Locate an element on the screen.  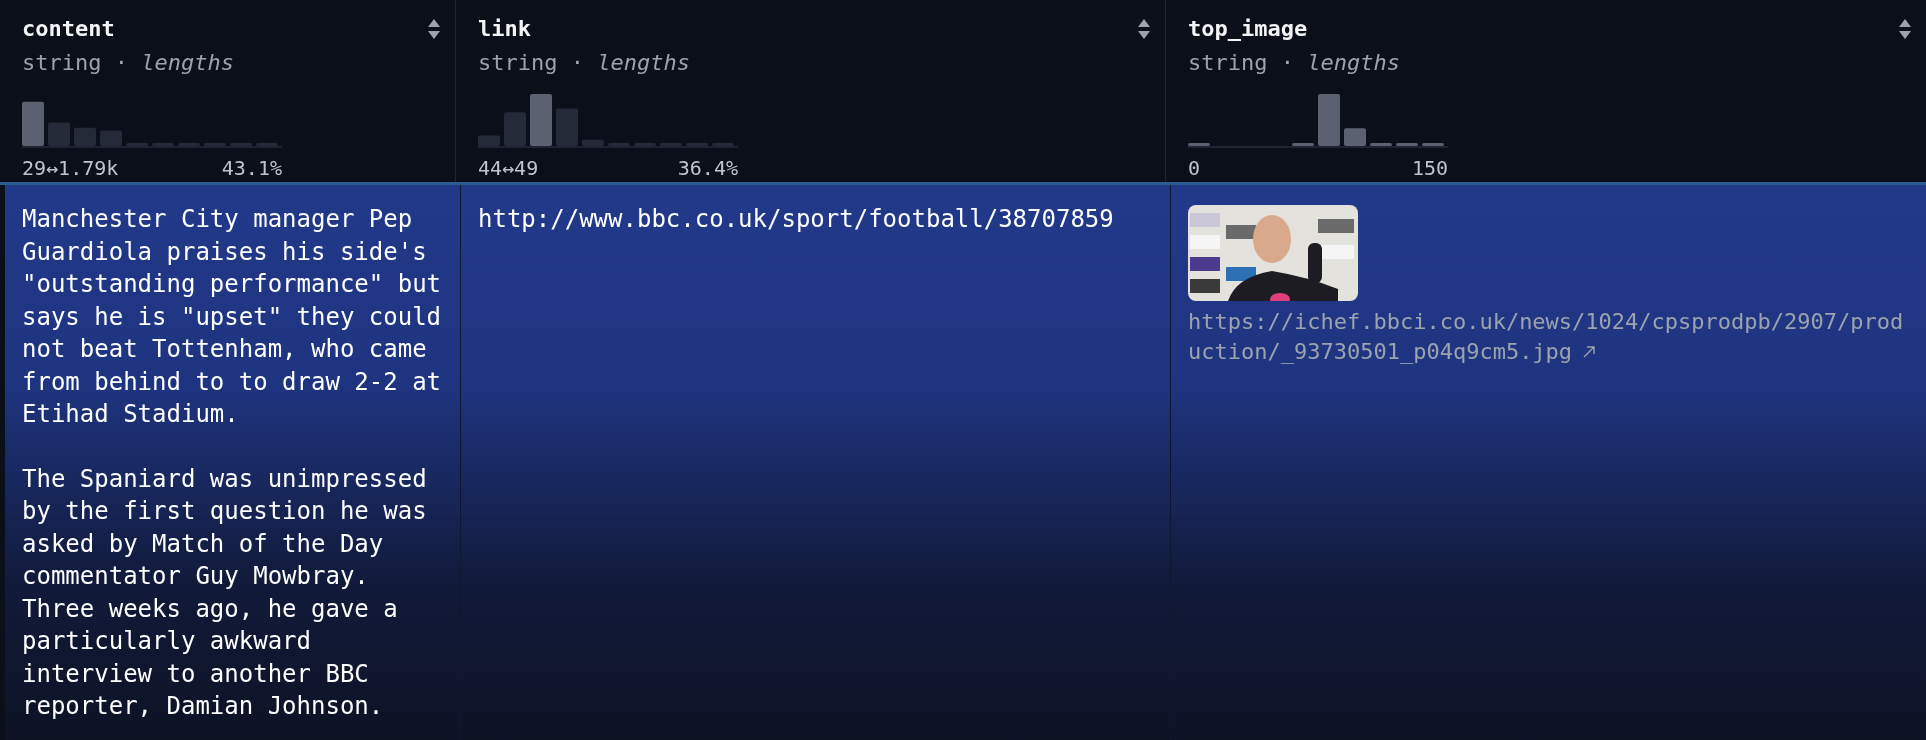
cell-text: http://www.bbc.co.uk/sport/football/38707859 is located at coordinates (796, 219).